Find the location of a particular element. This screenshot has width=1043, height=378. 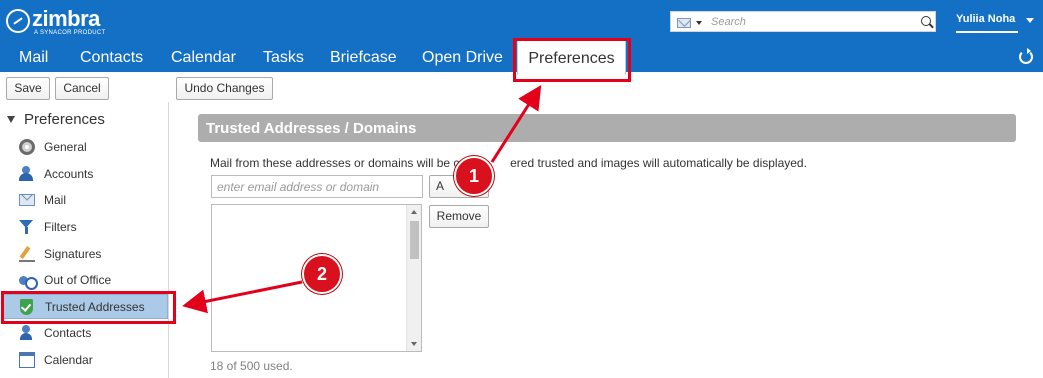

sidebar-item-label: Calendar is located at coordinates (68, 360).